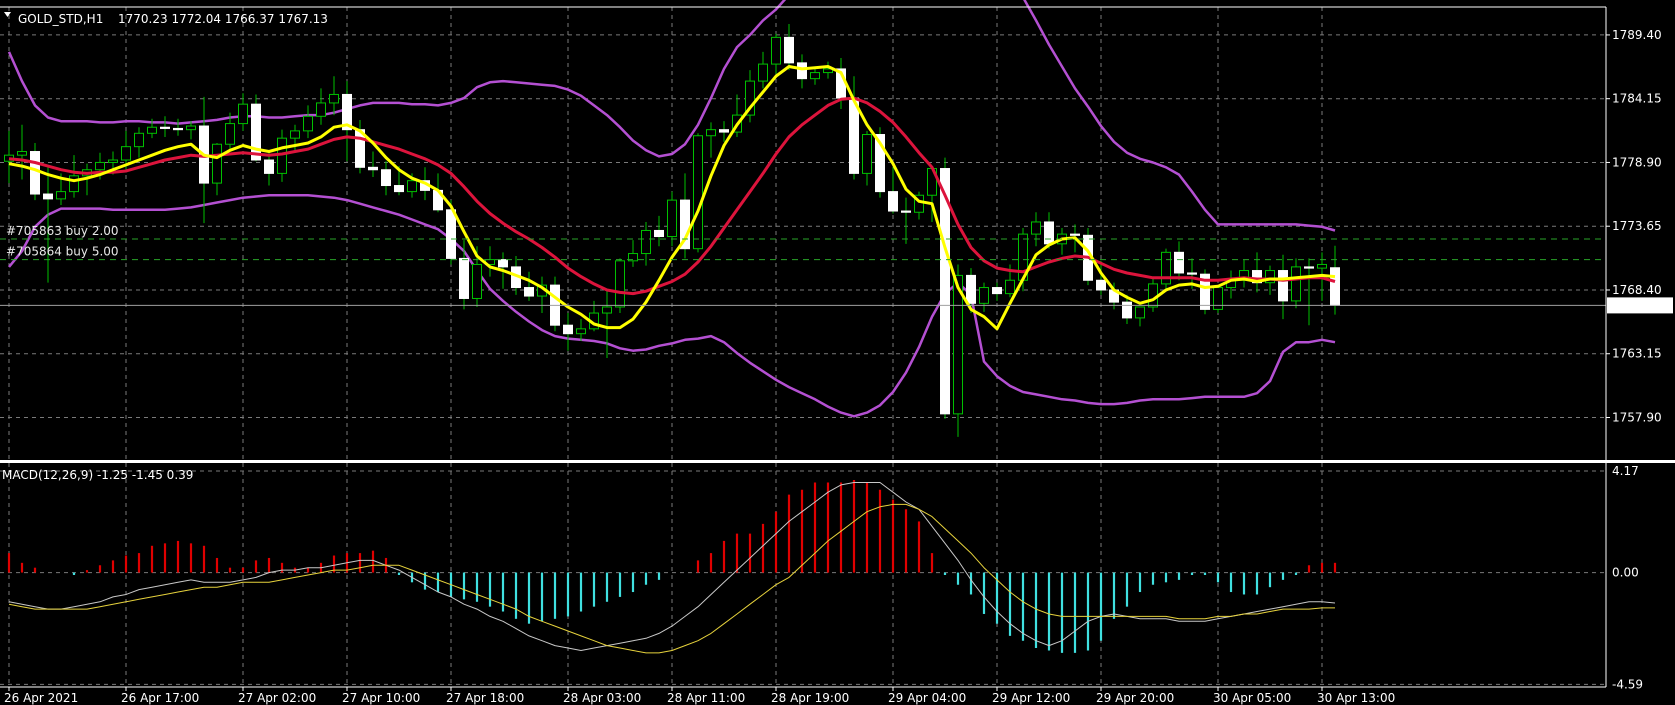  Describe the element at coordinates (381, 698) in the screenshot. I see `time-tick-label: 27 Apr 10:00` at that location.